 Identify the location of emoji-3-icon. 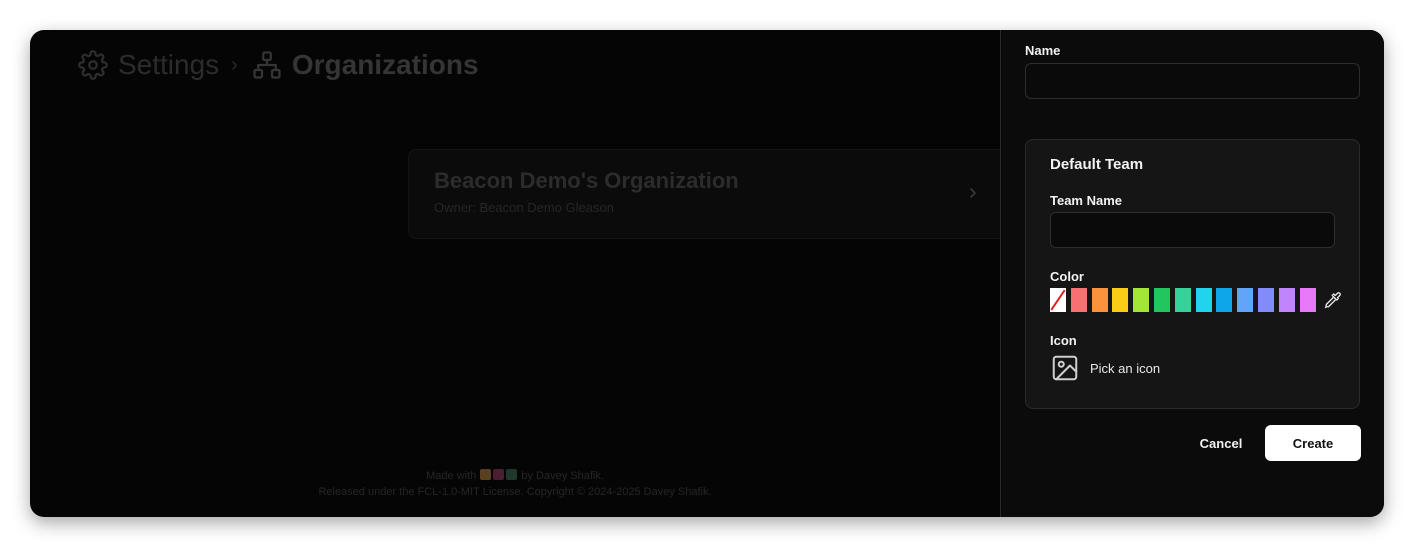
(512, 474).